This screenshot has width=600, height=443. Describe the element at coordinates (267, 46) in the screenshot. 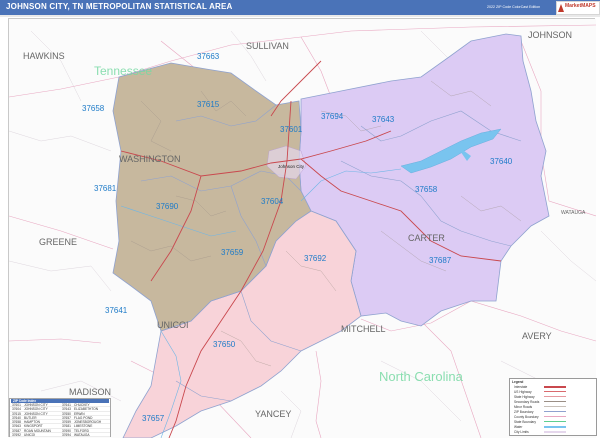

I see `county-label-sullivan: SULLIVAN` at that location.